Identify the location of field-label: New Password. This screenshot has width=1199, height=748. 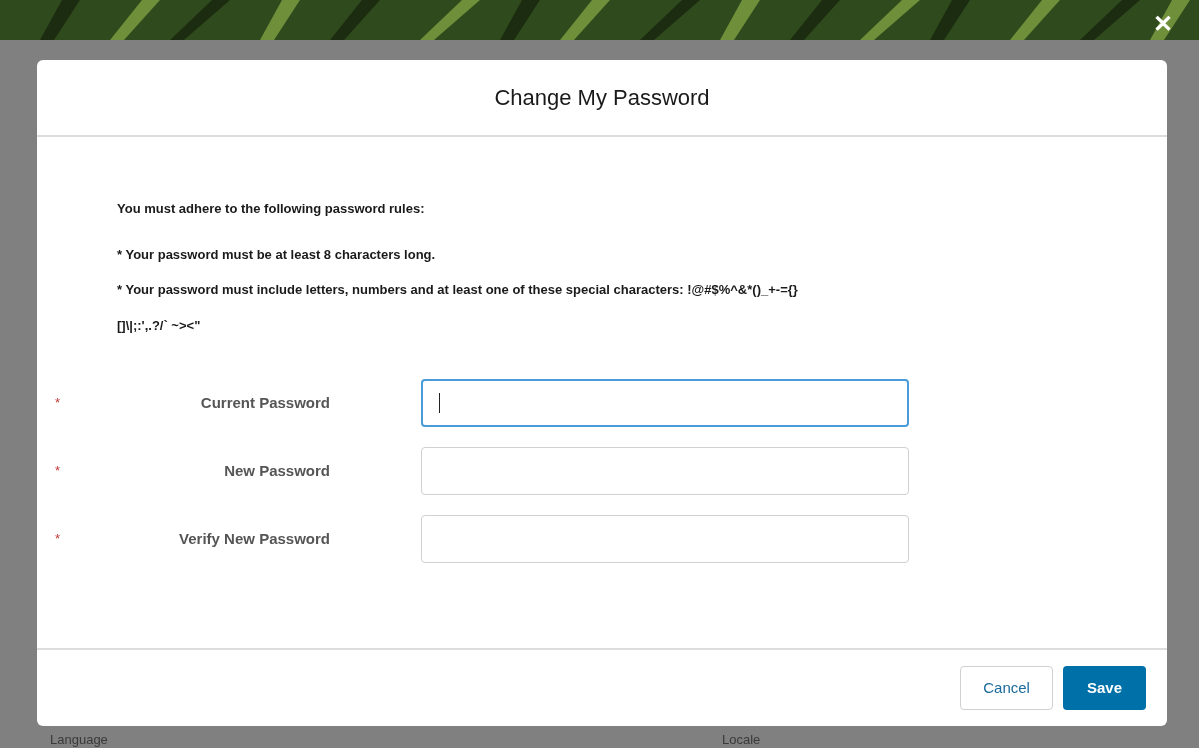
(276, 470).